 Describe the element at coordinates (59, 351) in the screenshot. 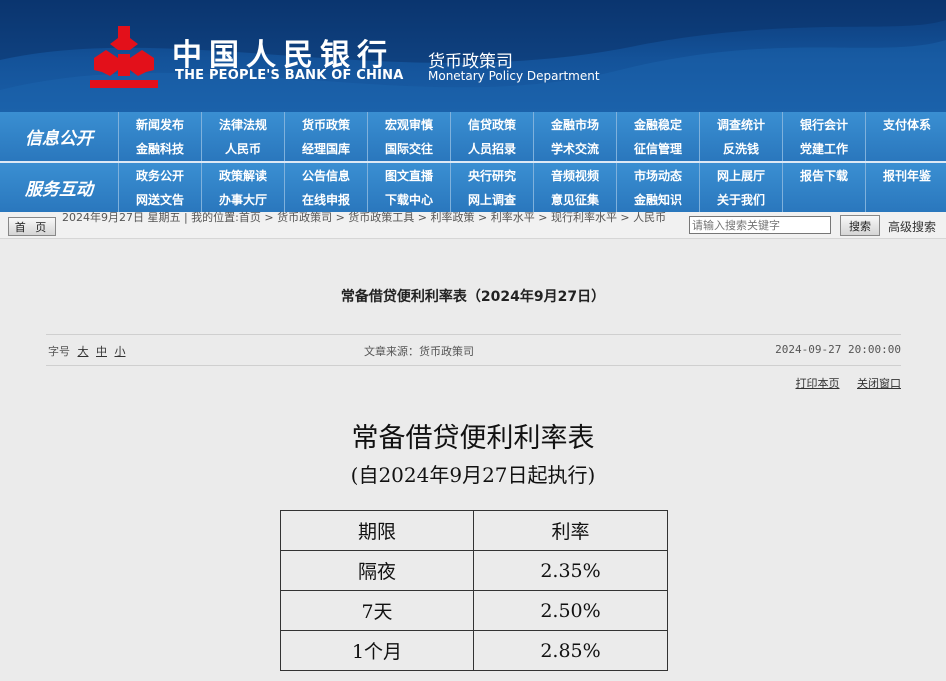

I see `font-size-label: 字号` at that location.